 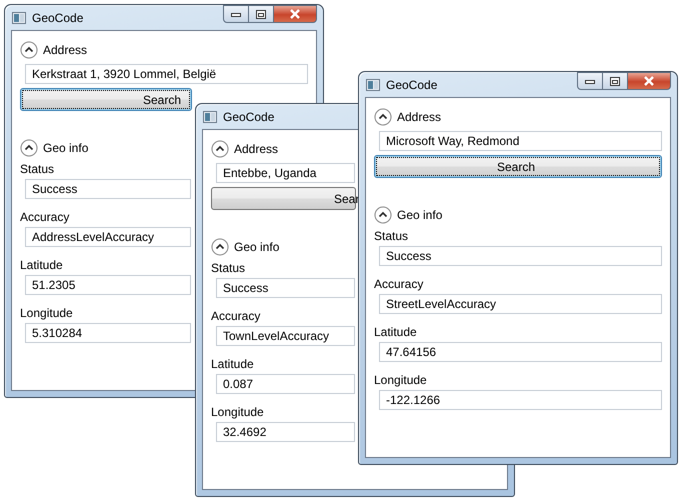 I want to click on address-field: Kerkstraat 1, 3920 Lommel, België, so click(x=166, y=74).